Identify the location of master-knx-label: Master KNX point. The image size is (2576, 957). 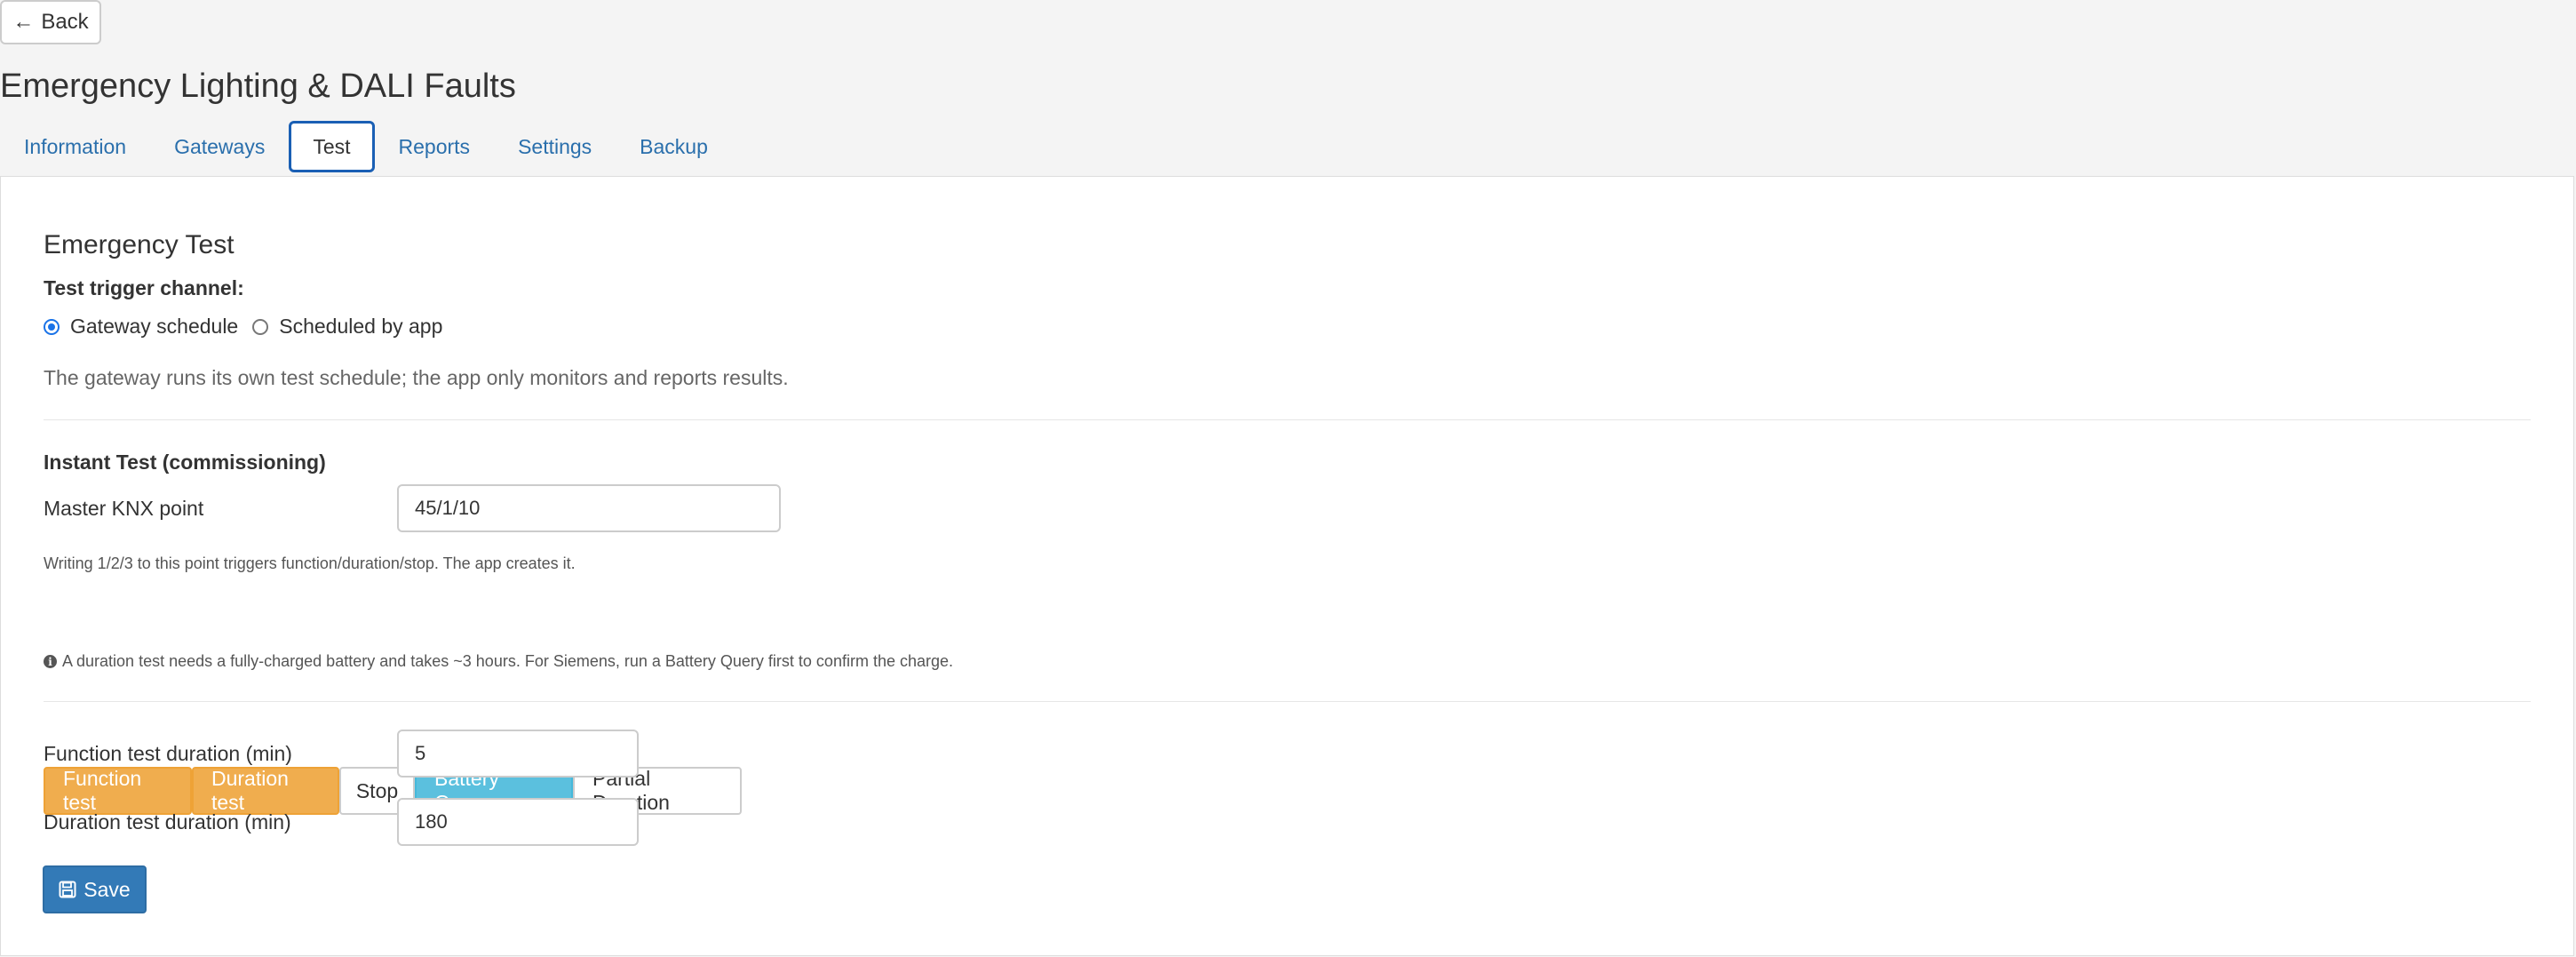
(124, 509).